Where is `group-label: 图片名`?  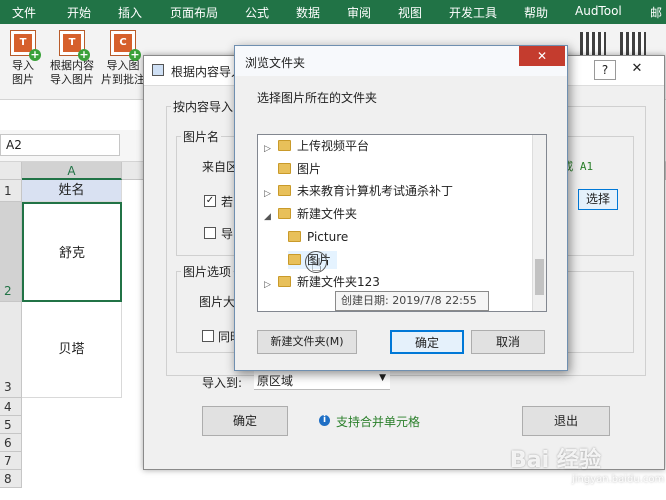
group-label: 图片名 is located at coordinates (201, 136).